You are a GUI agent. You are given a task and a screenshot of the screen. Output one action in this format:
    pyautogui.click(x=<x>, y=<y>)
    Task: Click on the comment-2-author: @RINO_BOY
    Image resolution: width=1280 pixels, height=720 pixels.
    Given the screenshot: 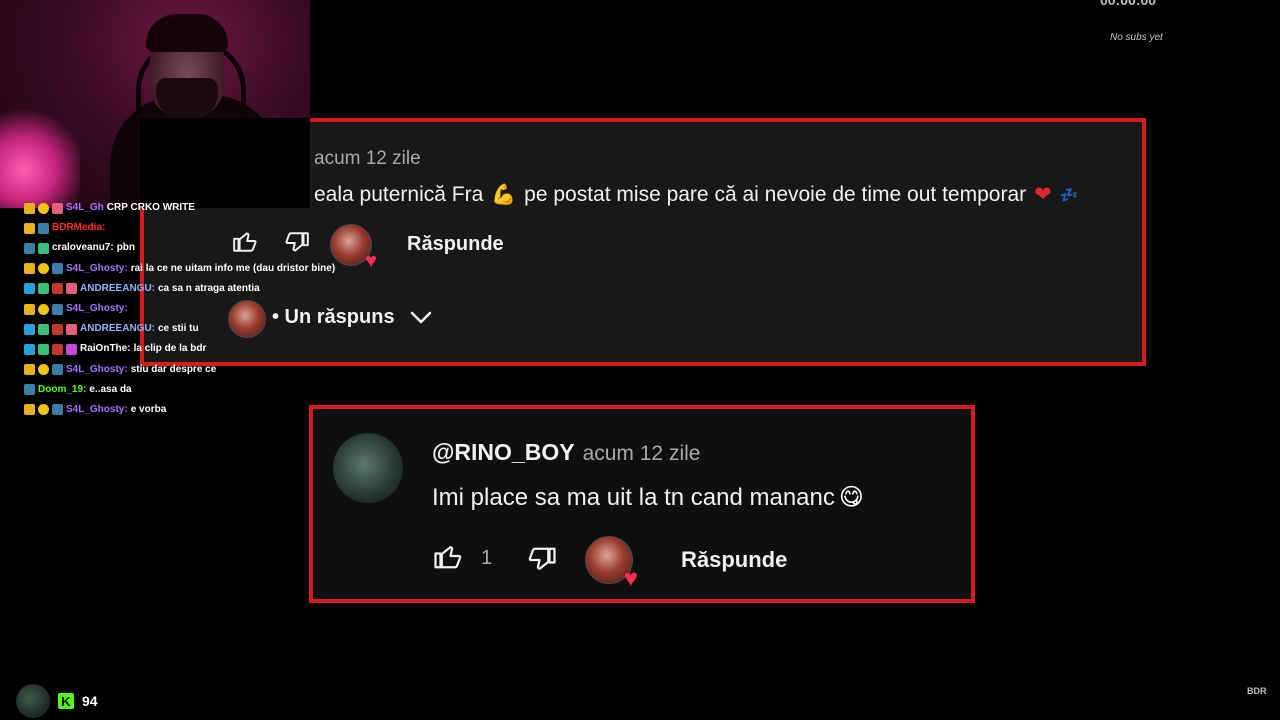 What is the action you would take?
    pyautogui.click(x=503, y=452)
    